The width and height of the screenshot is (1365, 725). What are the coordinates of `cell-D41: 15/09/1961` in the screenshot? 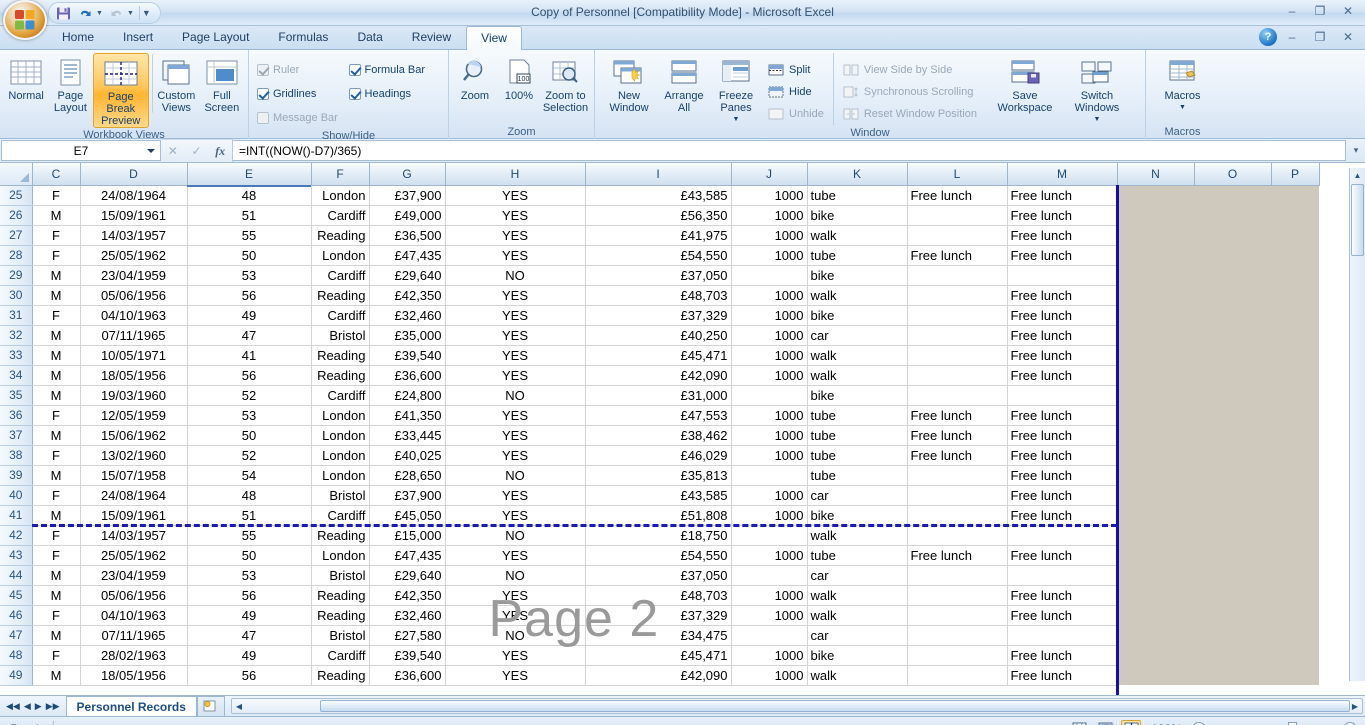 It's located at (134, 515).